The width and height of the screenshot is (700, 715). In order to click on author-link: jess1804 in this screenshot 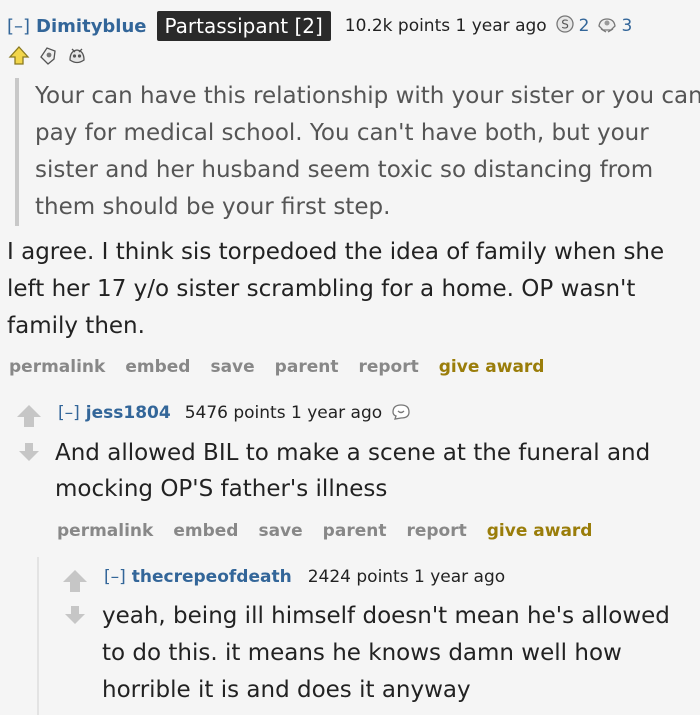, I will do `click(128, 413)`.